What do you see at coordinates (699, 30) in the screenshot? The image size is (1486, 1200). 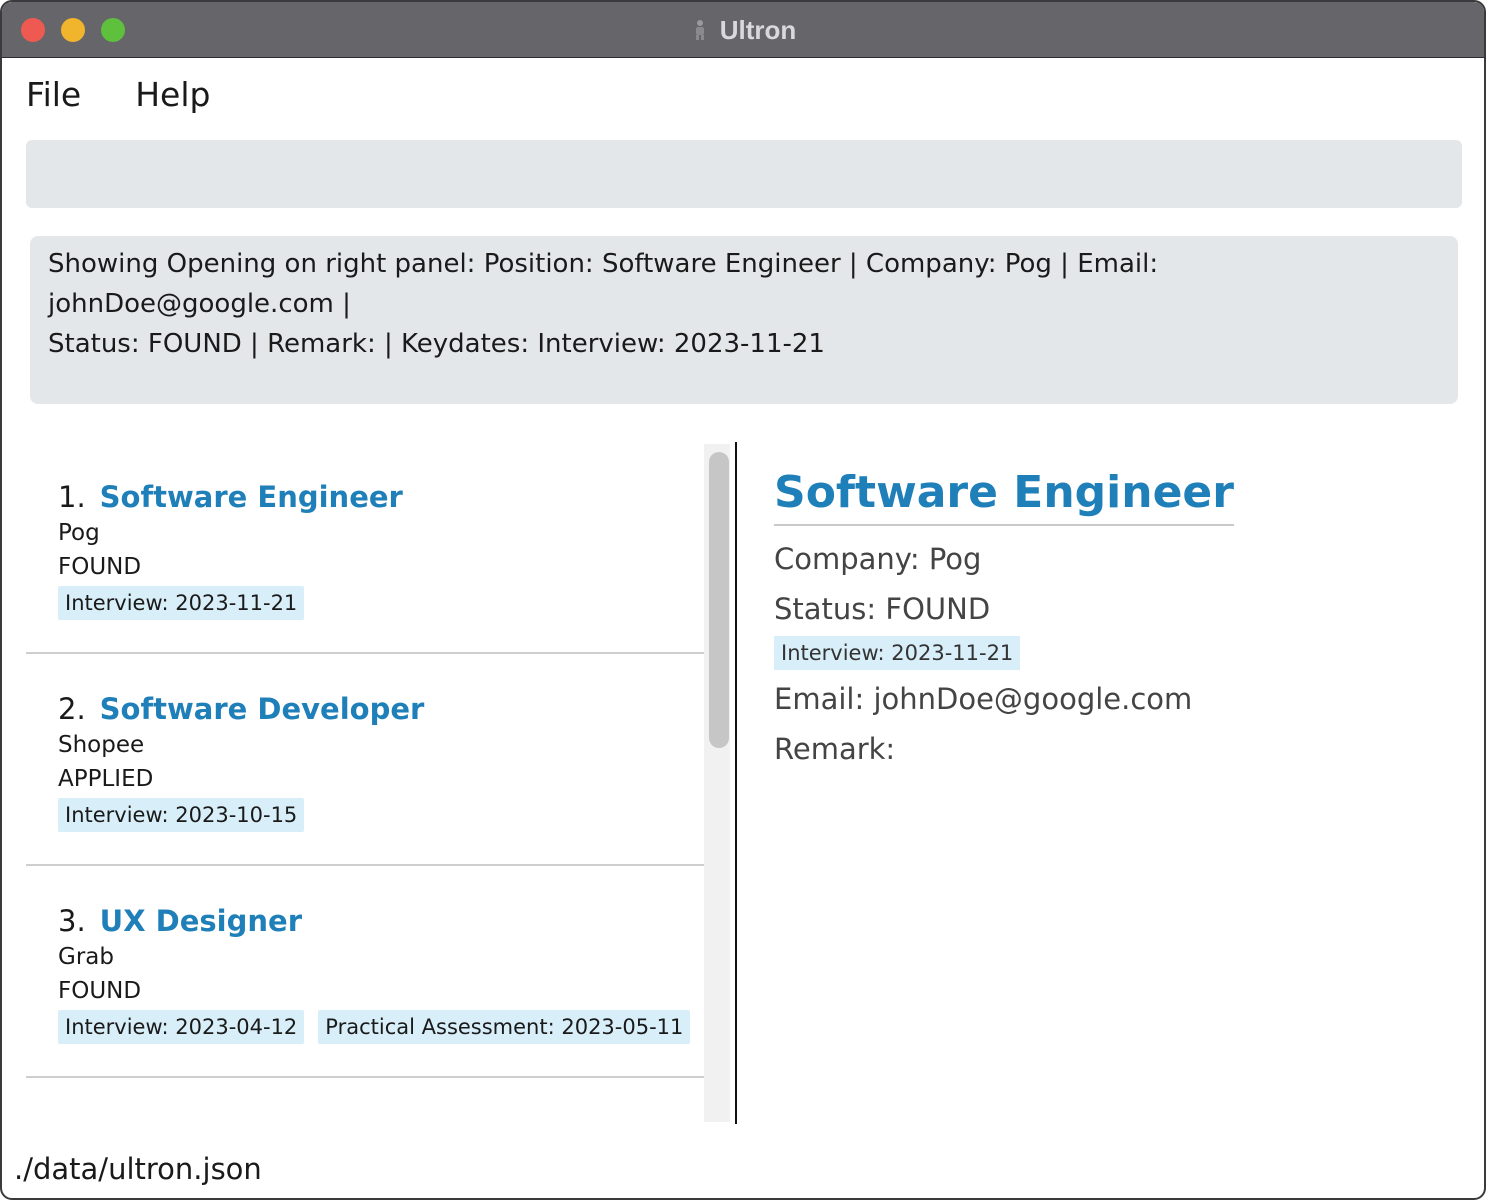 I see `app-logo-icon` at bounding box center [699, 30].